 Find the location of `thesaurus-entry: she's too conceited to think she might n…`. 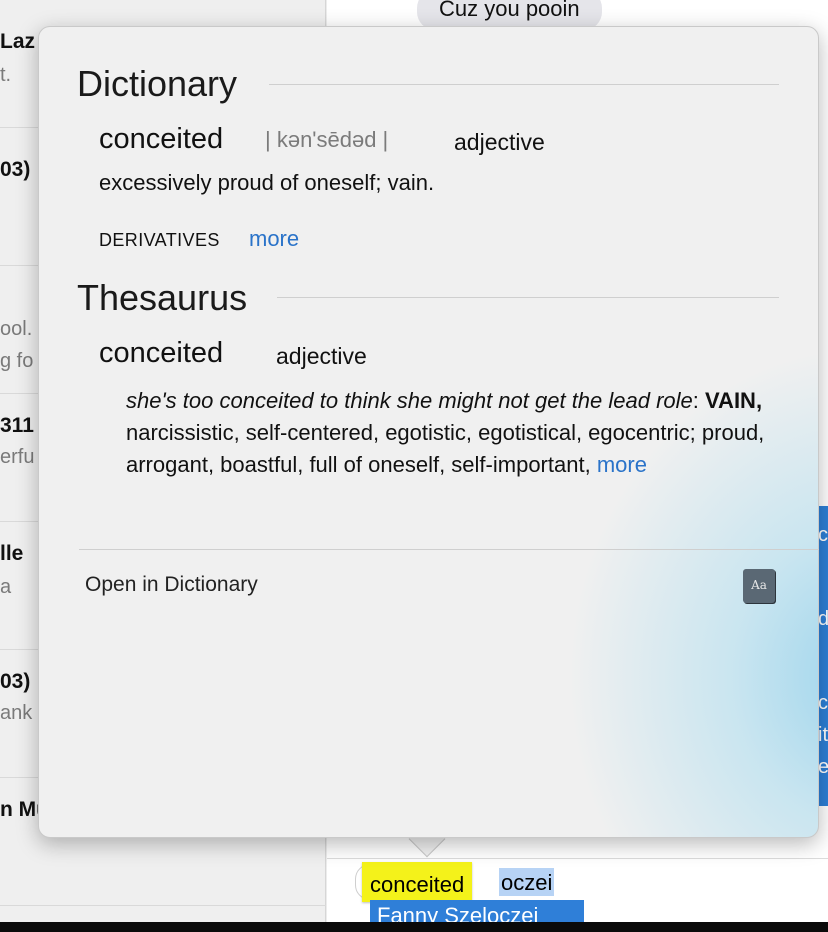

thesaurus-entry: she's too conceited to think she might n… is located at coordinates (471, 433).